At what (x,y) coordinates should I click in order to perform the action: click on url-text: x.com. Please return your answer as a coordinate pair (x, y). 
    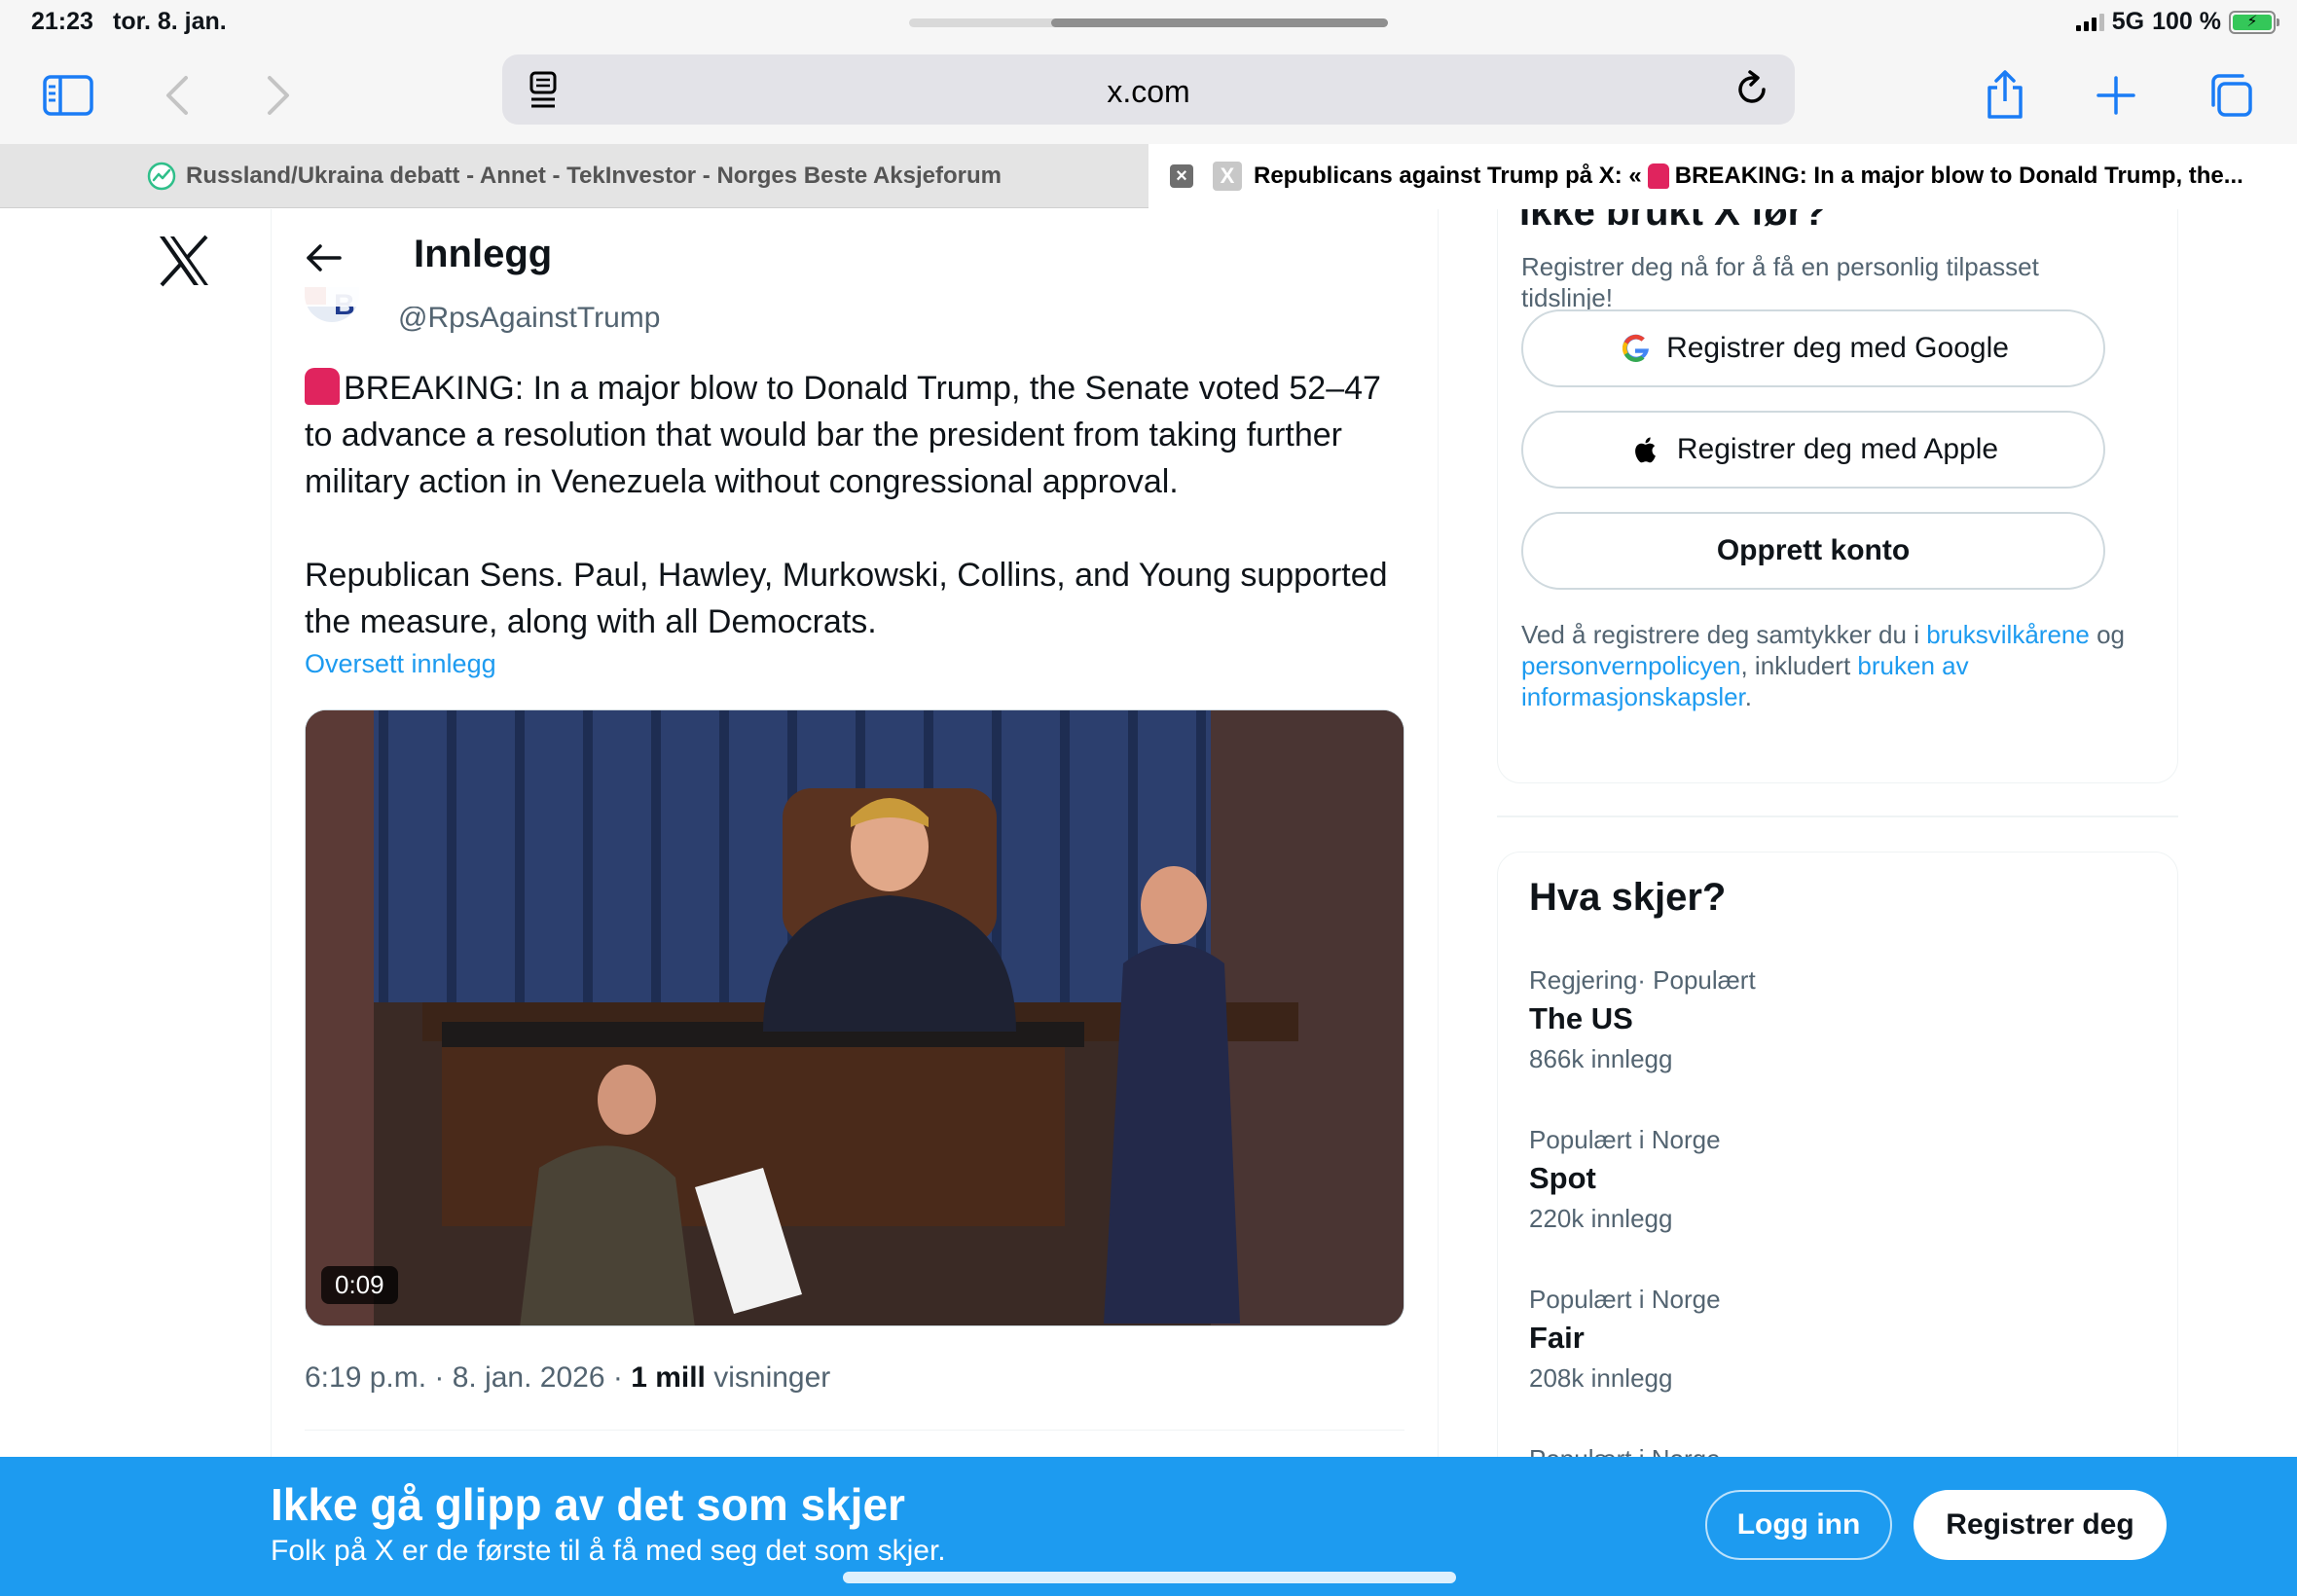
    Looking at the image, I should click on (1148, 92).